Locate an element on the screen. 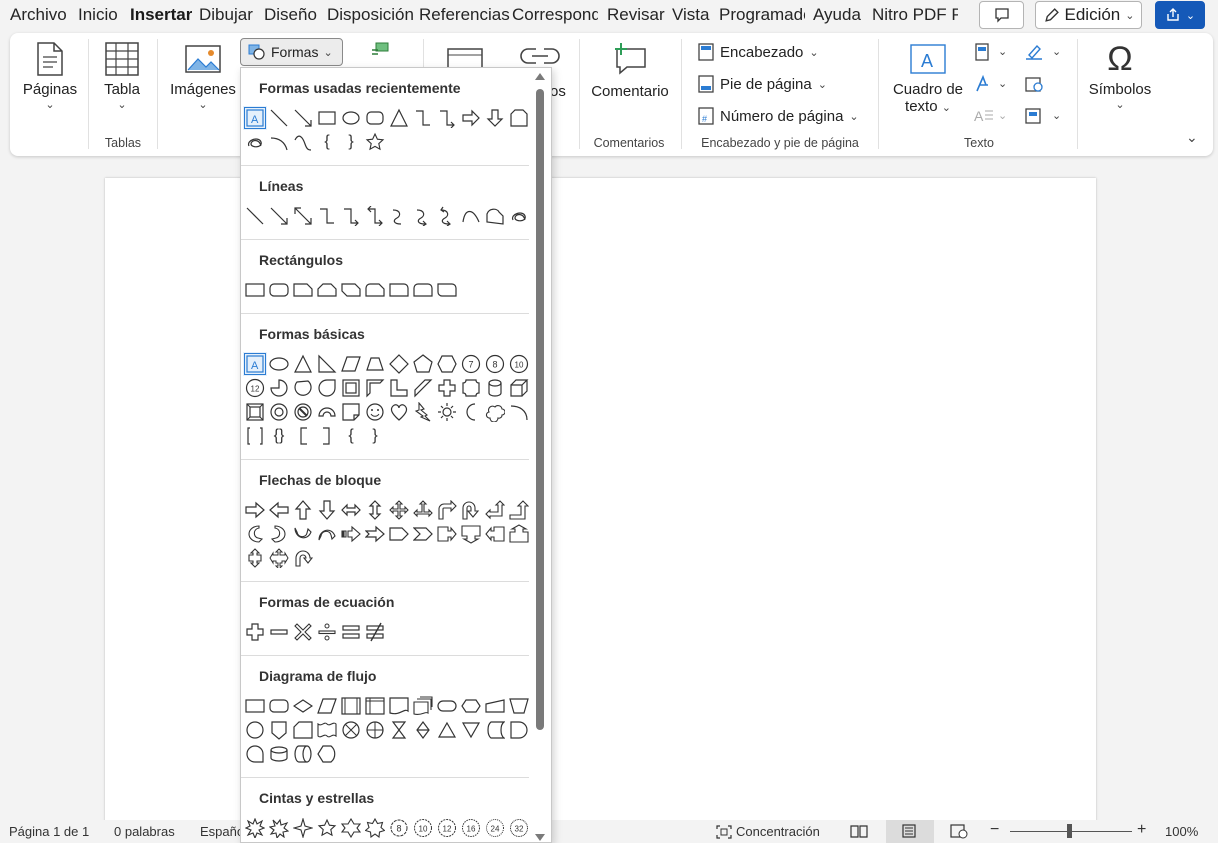 Image resolution: width=1218 pixels, height=843 pixels. curved-right-arrow-shape is located at coordinates (255, 534).